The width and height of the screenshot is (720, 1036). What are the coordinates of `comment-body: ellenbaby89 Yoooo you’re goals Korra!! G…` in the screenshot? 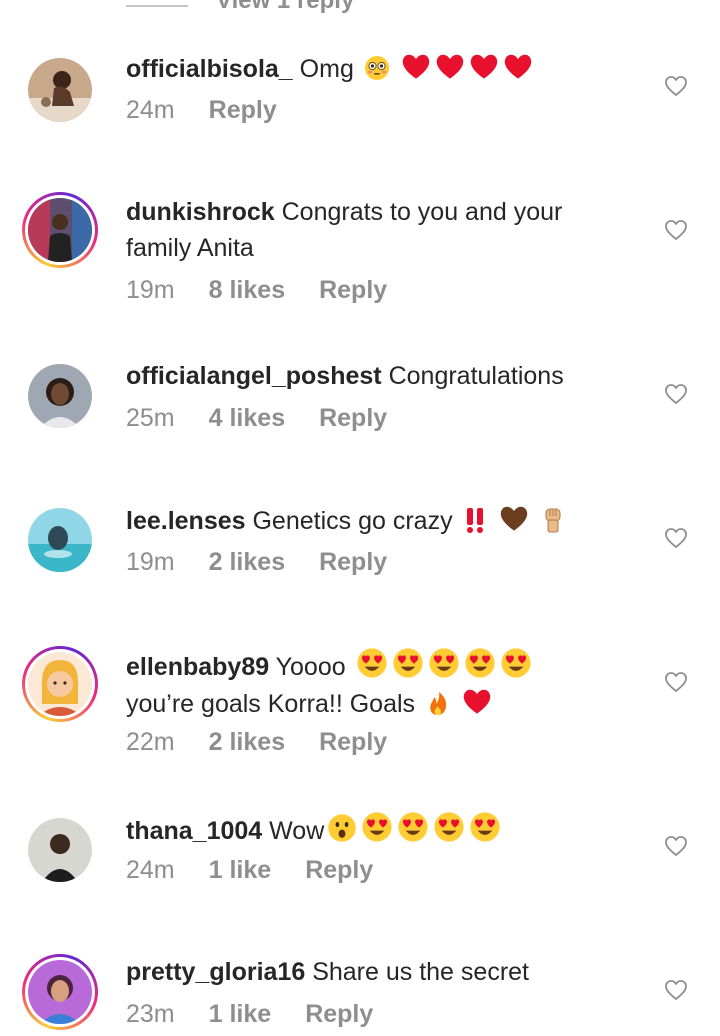 It's located at (376, 684).